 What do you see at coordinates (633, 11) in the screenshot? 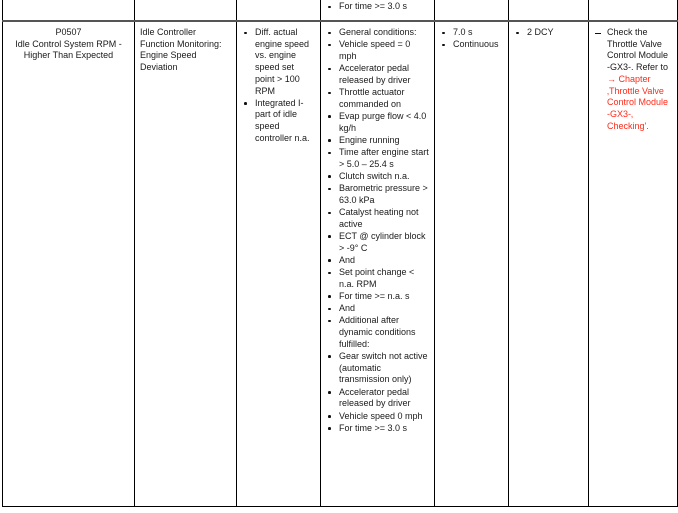
I see `cell-remedy-partial` at bounding box center [633, 11].